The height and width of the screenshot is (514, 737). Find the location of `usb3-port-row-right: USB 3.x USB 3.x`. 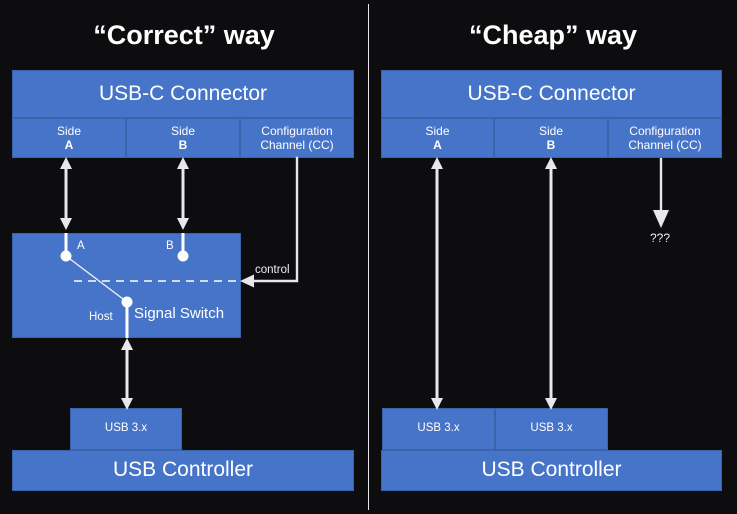

usb3-port-row-right: USB 3.x USB 3.x is located at coordinates (495, 429).